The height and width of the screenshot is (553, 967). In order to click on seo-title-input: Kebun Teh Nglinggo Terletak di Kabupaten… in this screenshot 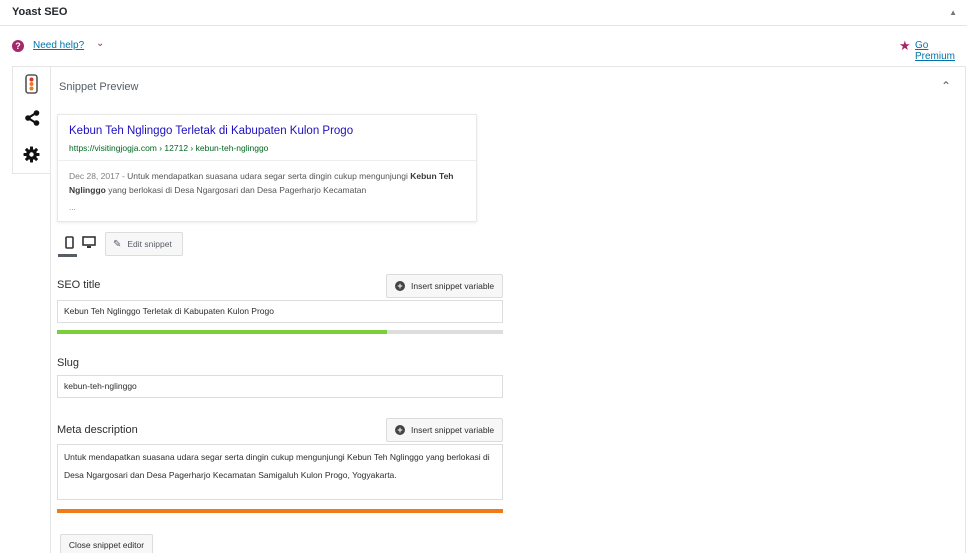, I will do `click(280, 311)`.